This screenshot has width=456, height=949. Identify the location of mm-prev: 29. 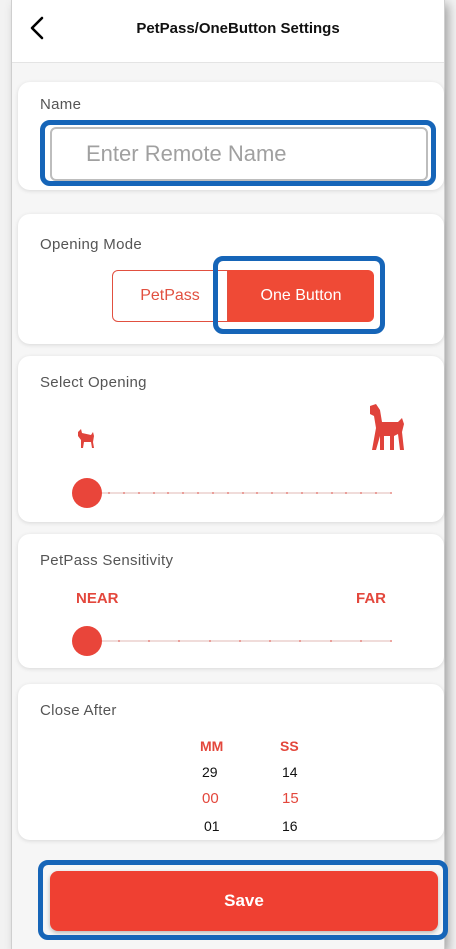
(210, 772).